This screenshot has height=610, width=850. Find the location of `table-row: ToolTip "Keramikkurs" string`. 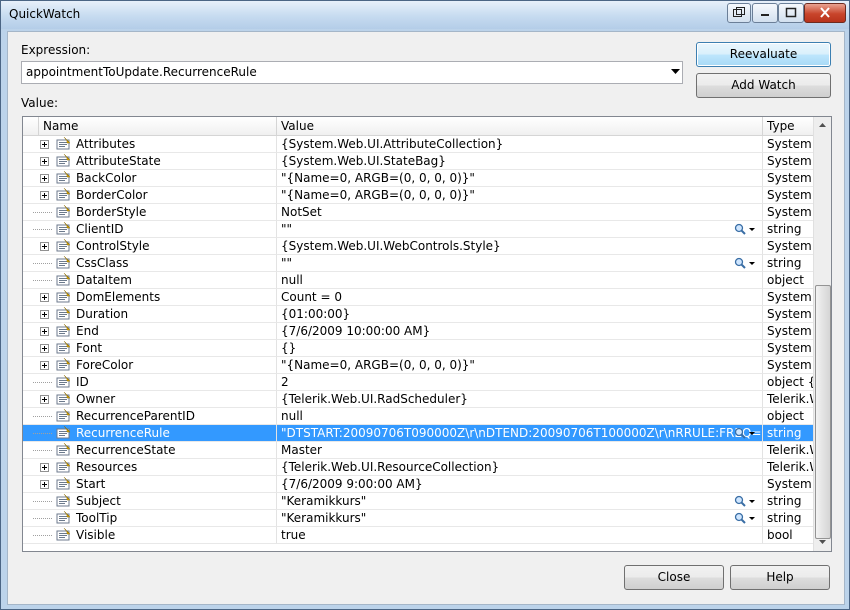

table-row: ToolTip "Keramikkurs" string is located at coordinates (418, 518).